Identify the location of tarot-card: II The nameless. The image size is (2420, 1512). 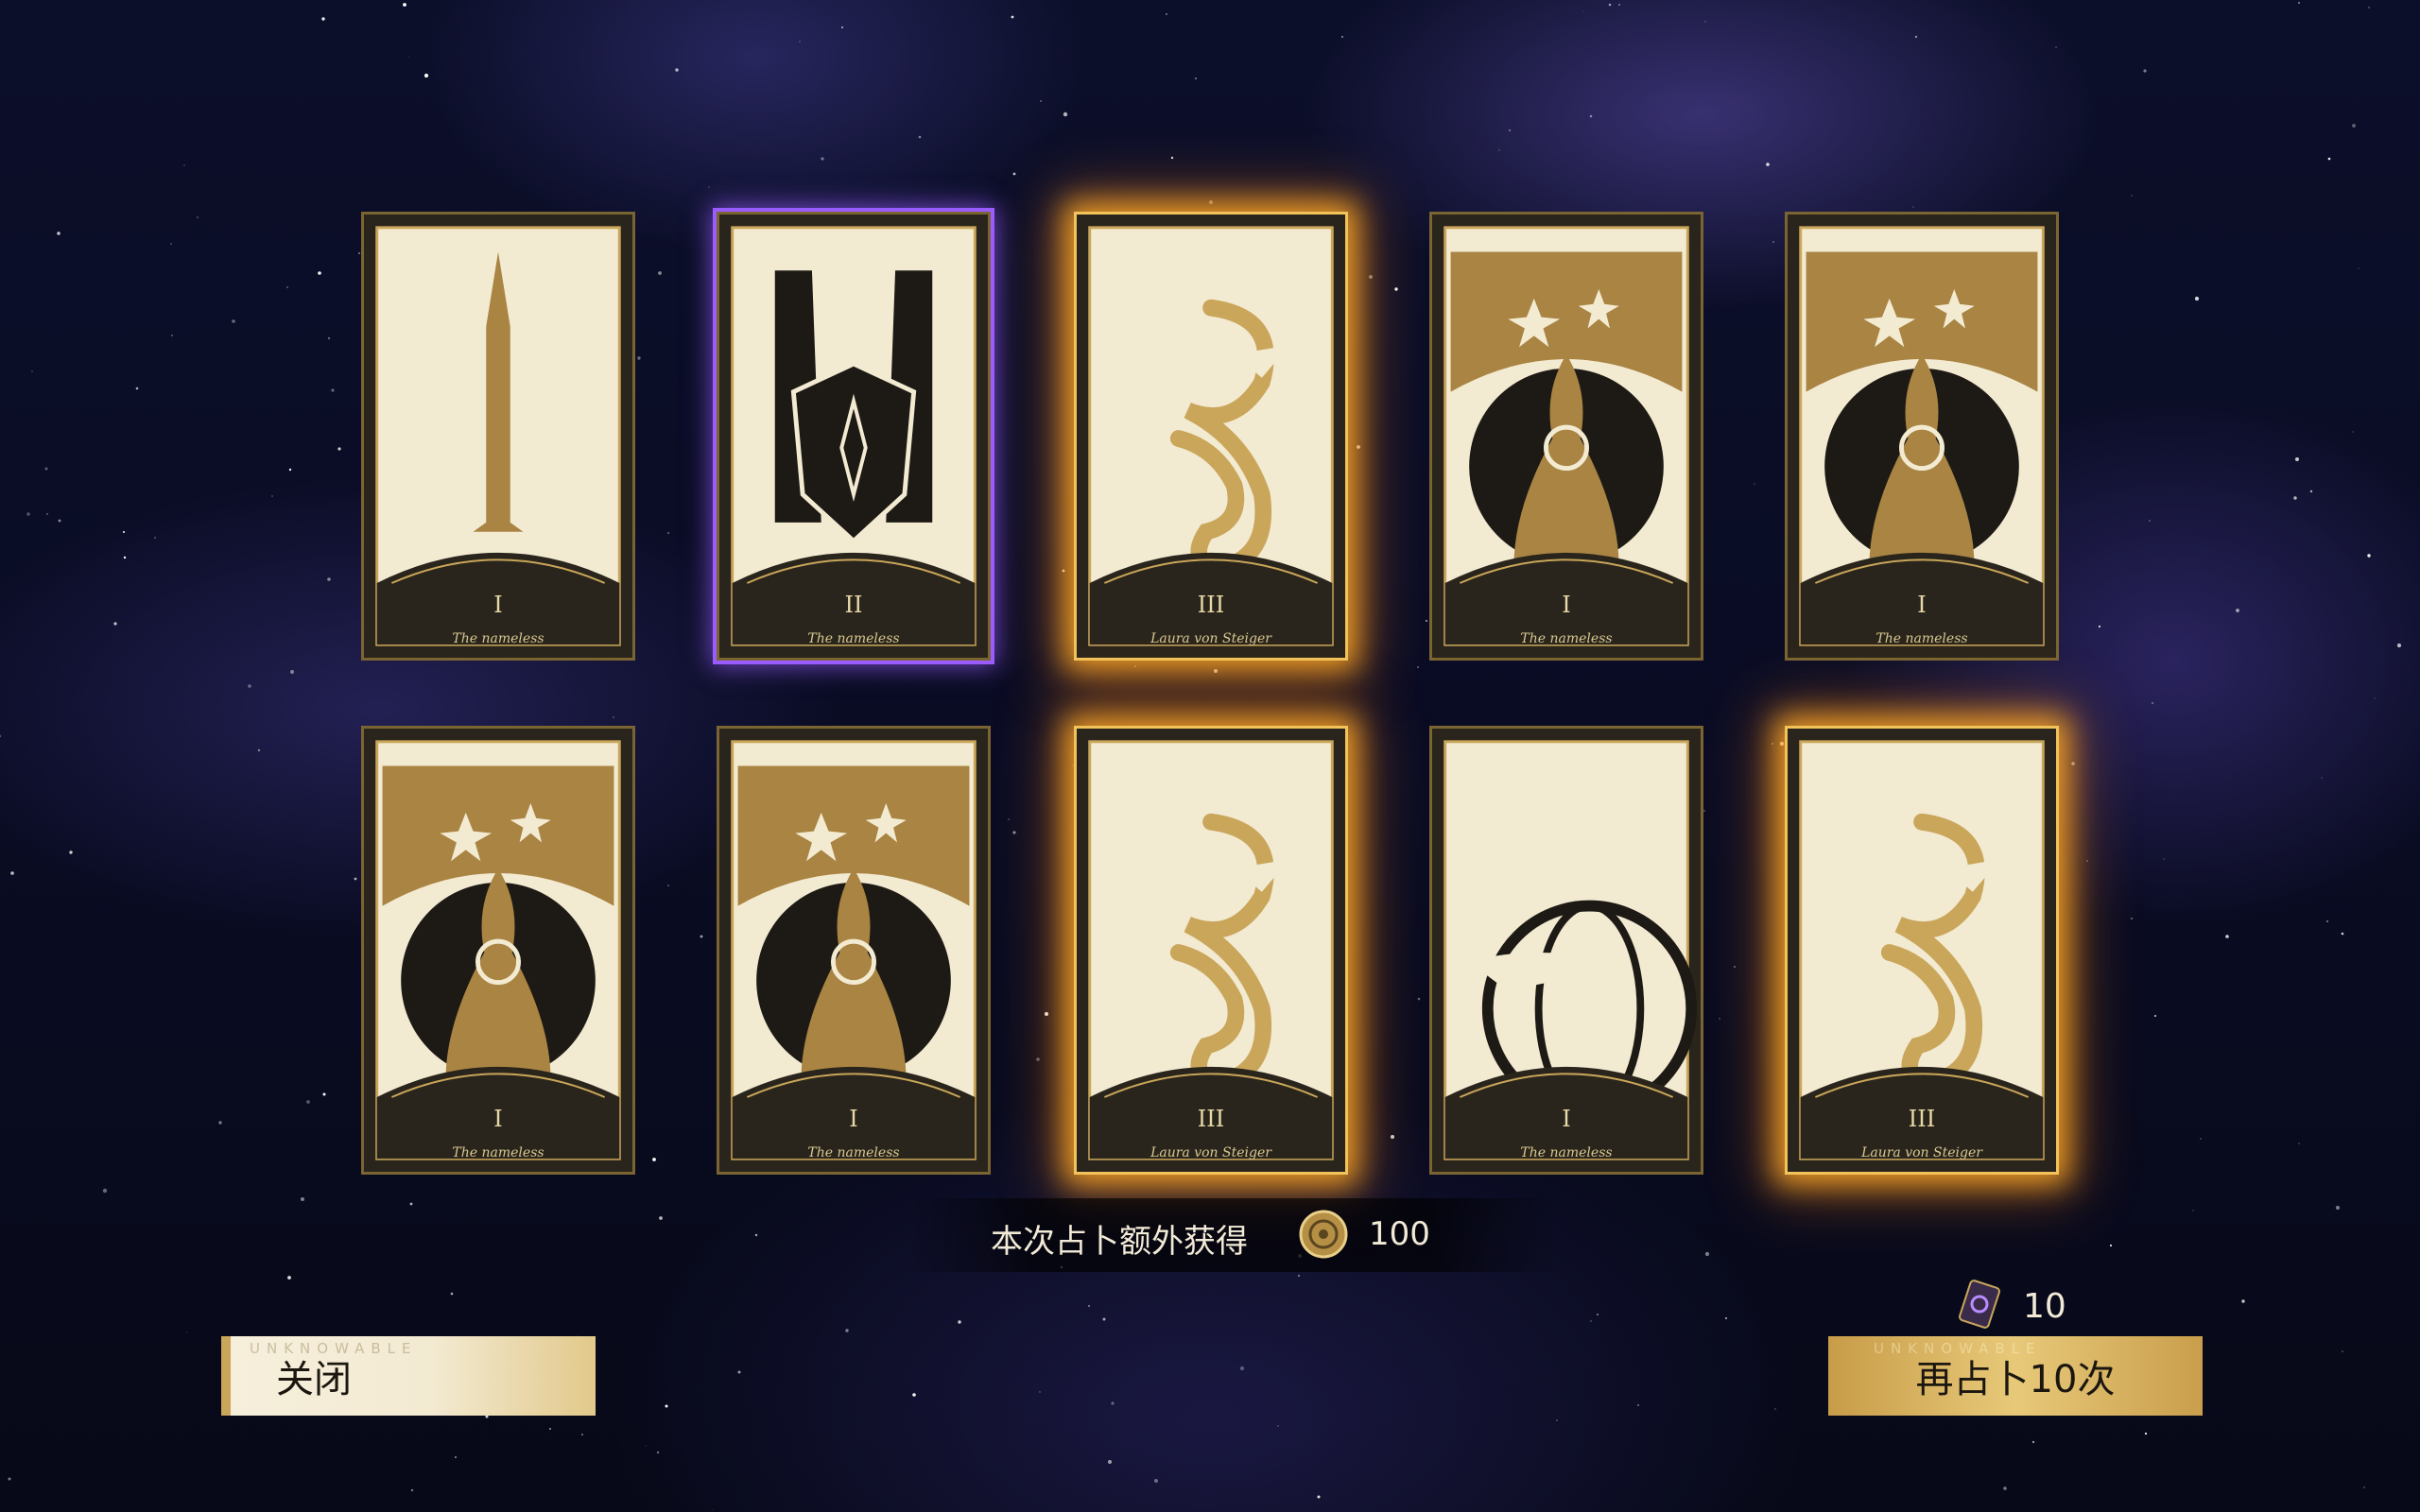
(853, 436).